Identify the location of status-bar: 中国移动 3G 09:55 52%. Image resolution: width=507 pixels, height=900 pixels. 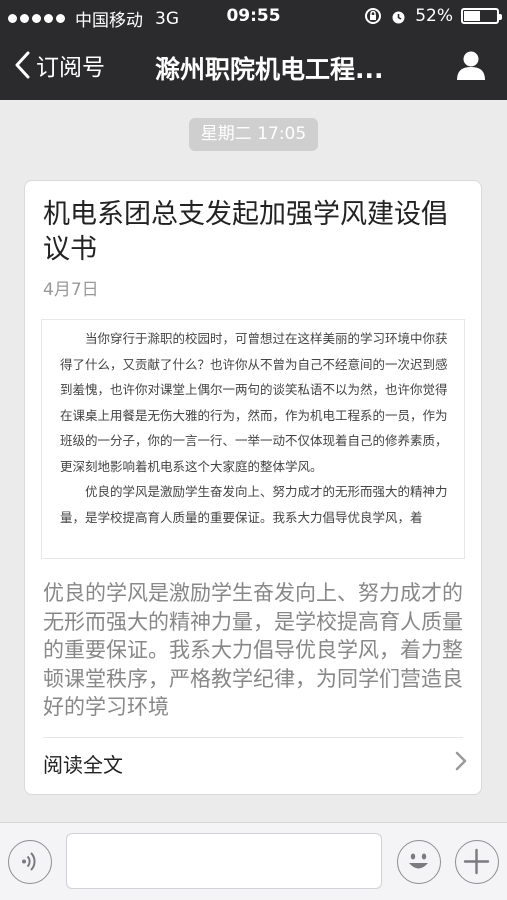
(253, 17).